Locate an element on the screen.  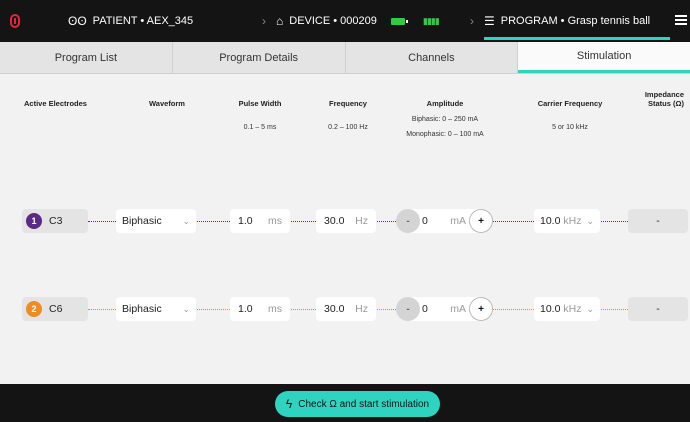
channel-number-badge: 2 is located at coordinates (34, 309).